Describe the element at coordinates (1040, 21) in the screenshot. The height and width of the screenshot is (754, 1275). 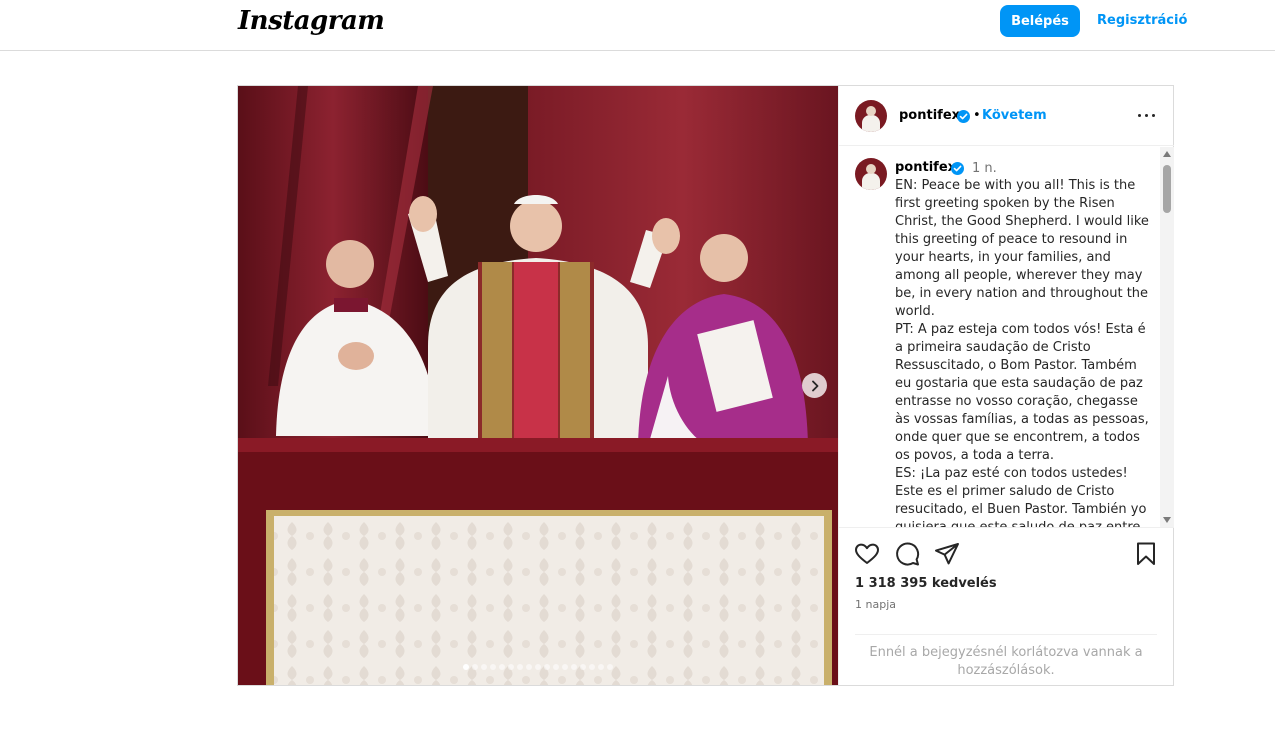
I see `login-button: Belépés` at that location.